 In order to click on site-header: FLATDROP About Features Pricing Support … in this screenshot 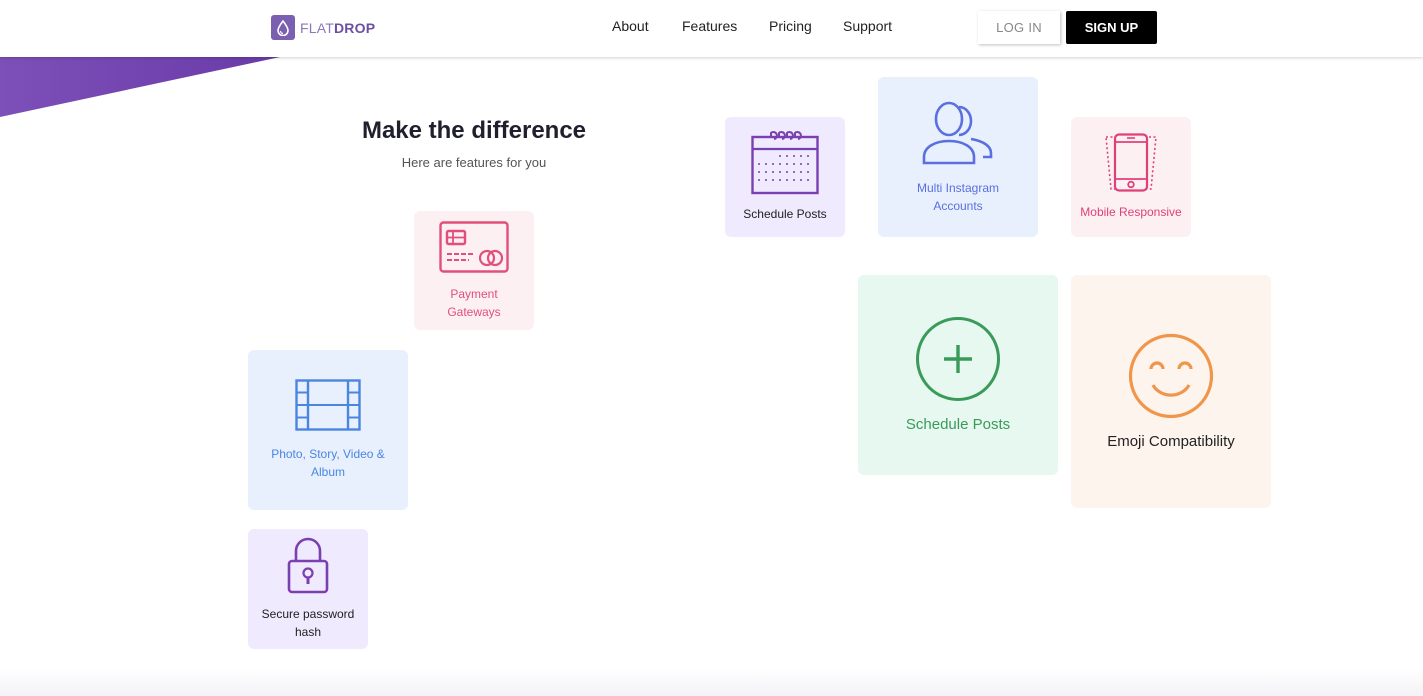, I will do `click(711, 28)`.